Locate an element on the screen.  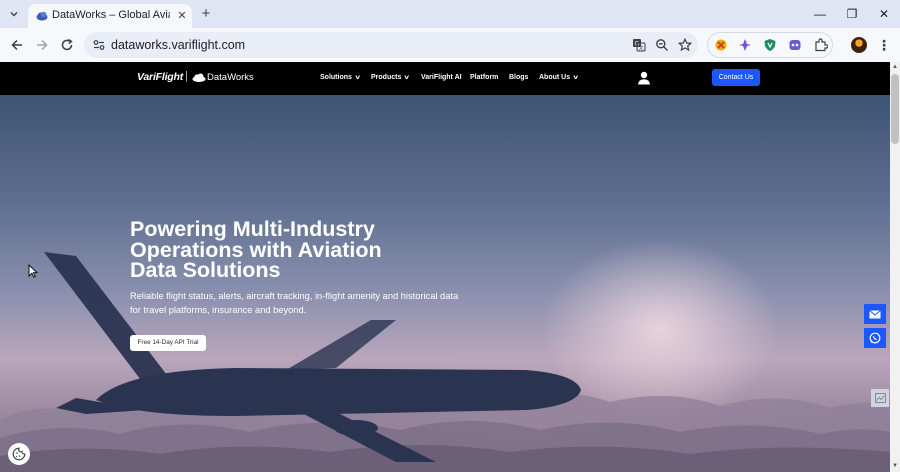
whatsapp-button is located at coordinates (875, 338).